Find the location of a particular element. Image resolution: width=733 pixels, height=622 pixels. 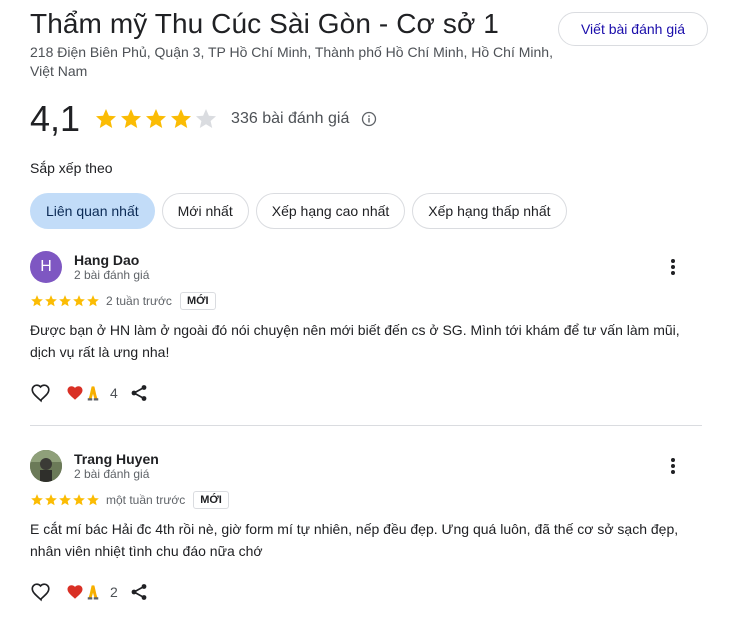

sort-chip-lowest: Xếp hạng thấp nhất is located at coordinates (489, 211).